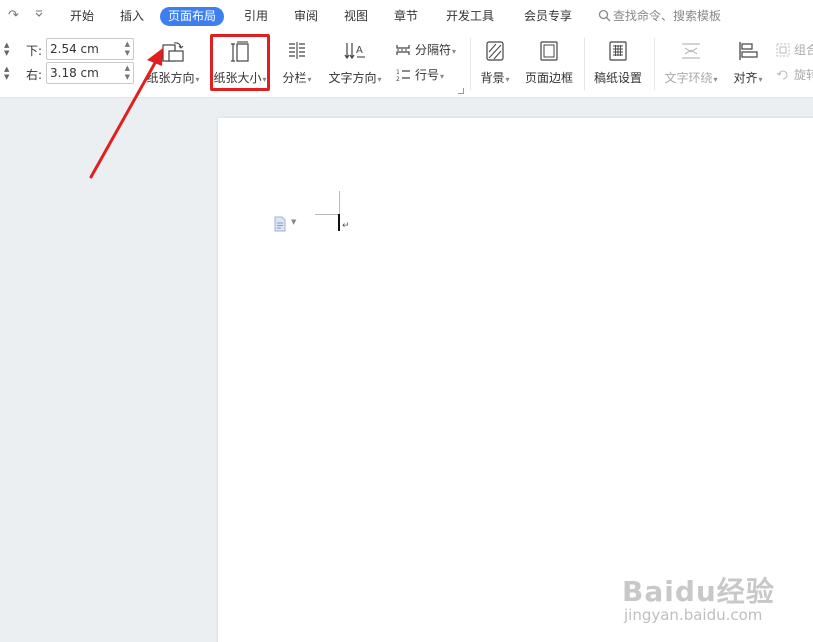 This screenshot has width=813, height=642. I want to click on group-label: 组合, so click(803, 50).